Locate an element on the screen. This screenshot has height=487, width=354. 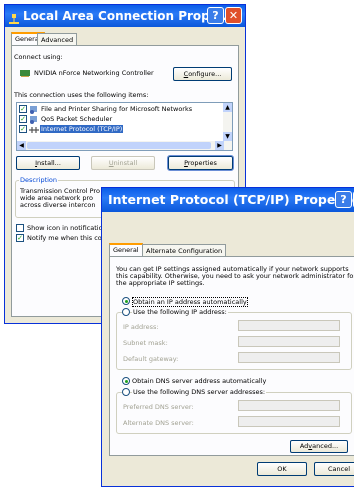
subnet-mask-field is located at coordinates (289, 341).